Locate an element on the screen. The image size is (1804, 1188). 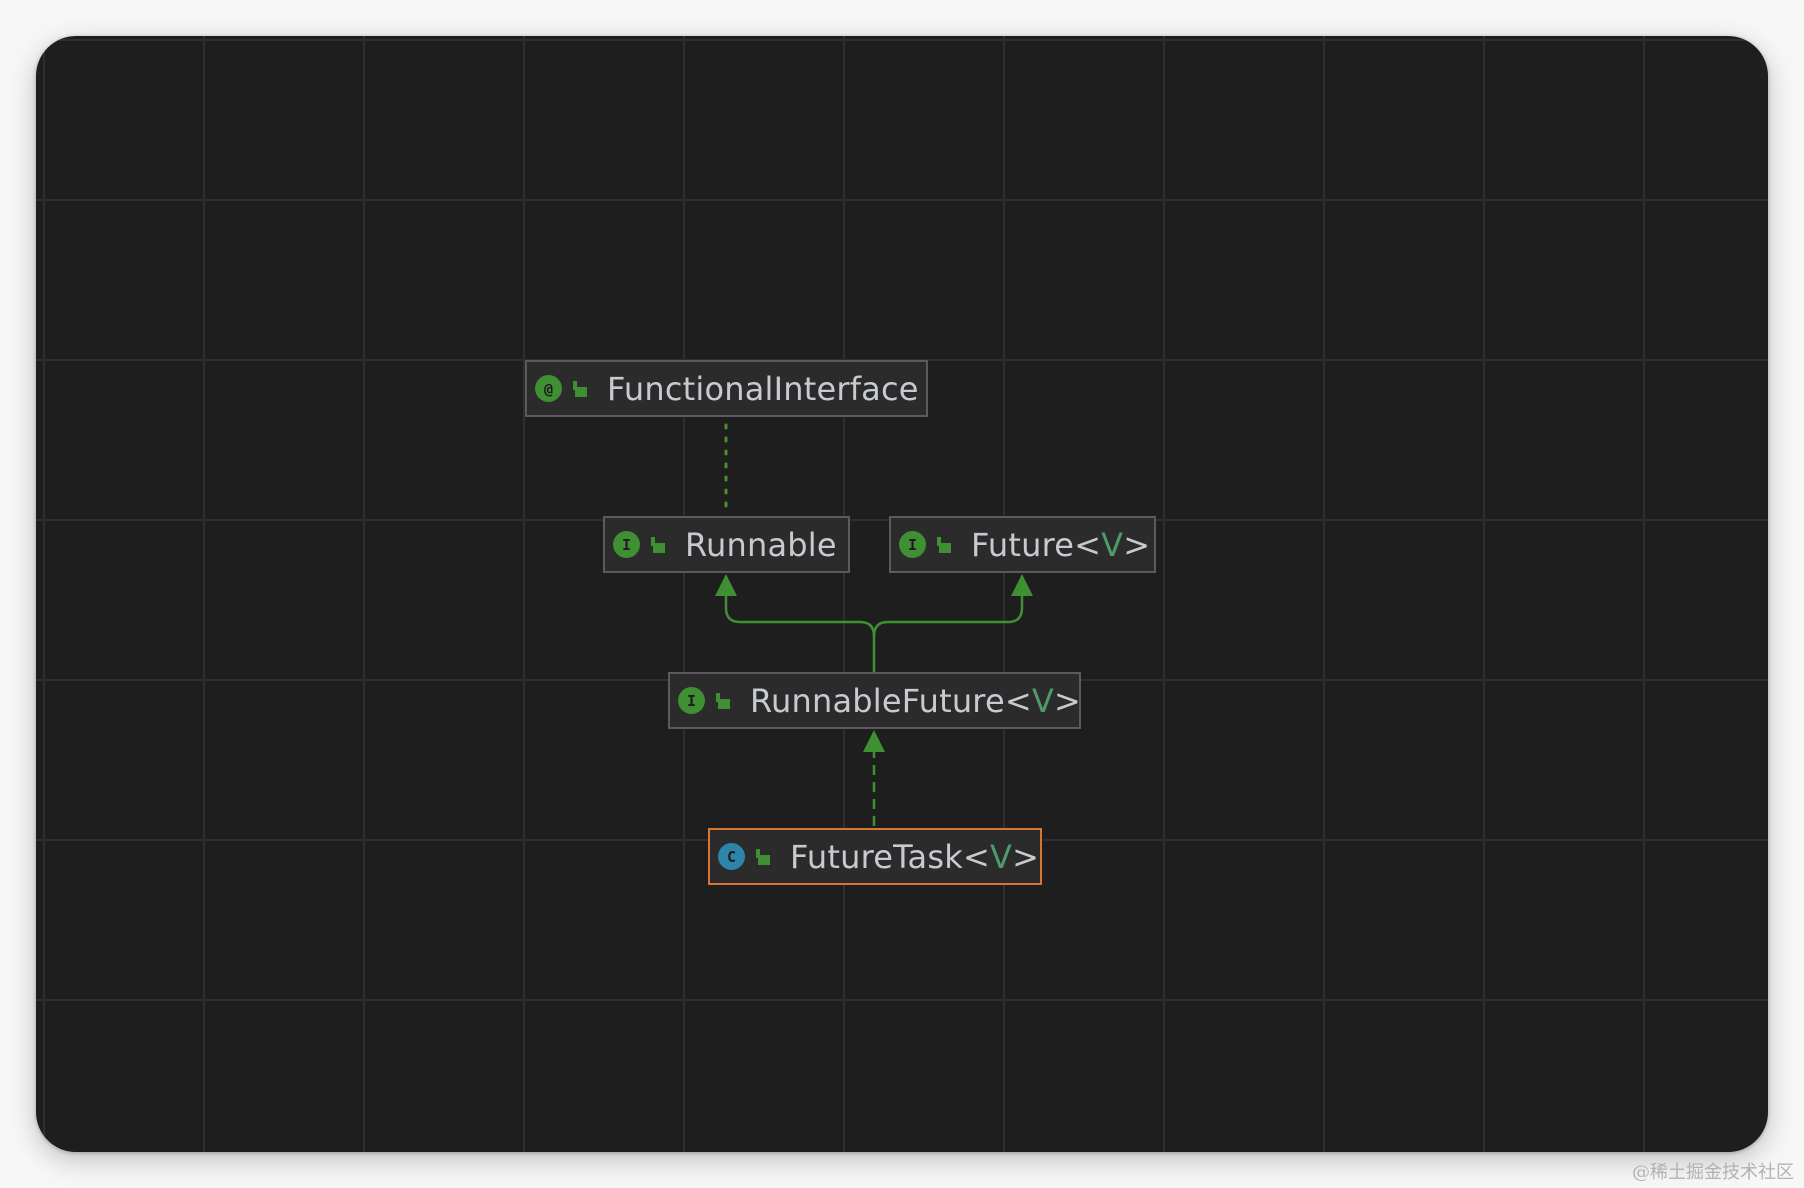
node-runnablefuture: I RunnableFuture<V> is located at coordinates (874, 700).